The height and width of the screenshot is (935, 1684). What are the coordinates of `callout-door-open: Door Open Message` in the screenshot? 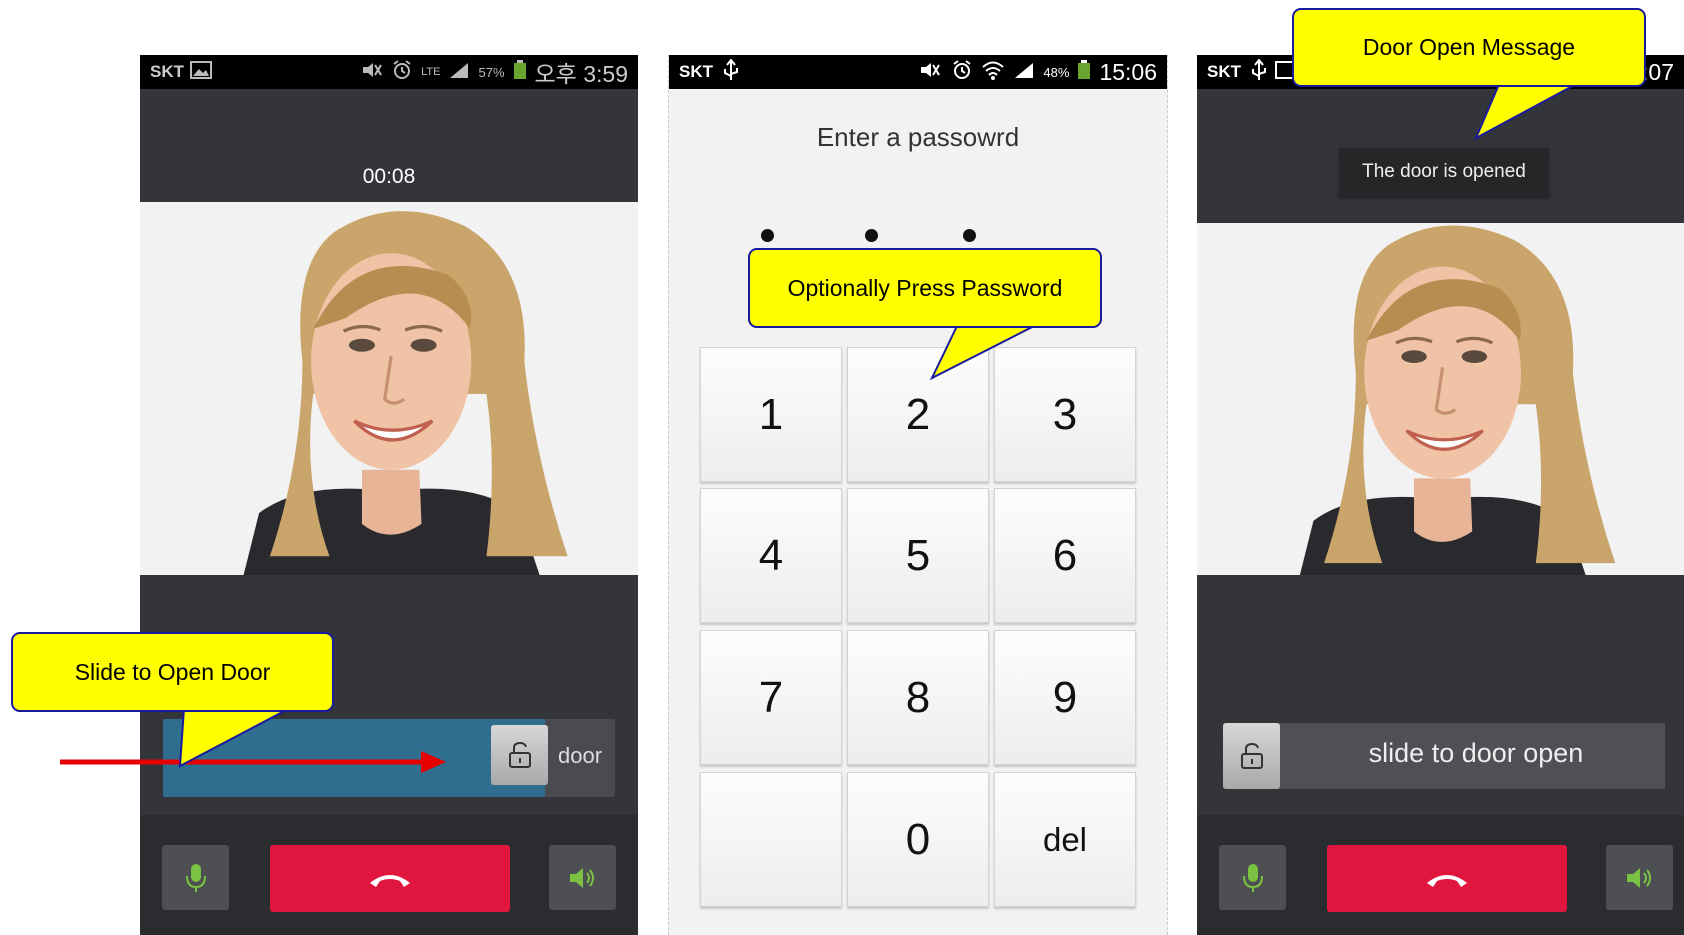 It's located at (1469, 47).